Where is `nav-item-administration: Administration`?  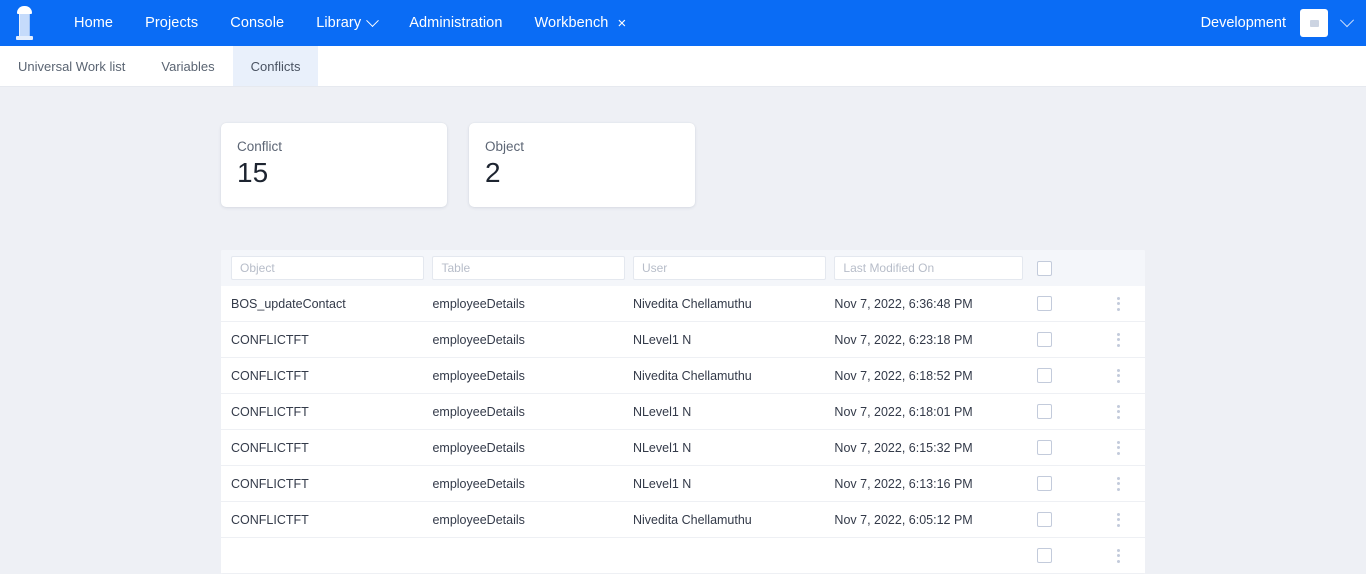
nav-item-administration: Administration is located at coordinates (455, 23).